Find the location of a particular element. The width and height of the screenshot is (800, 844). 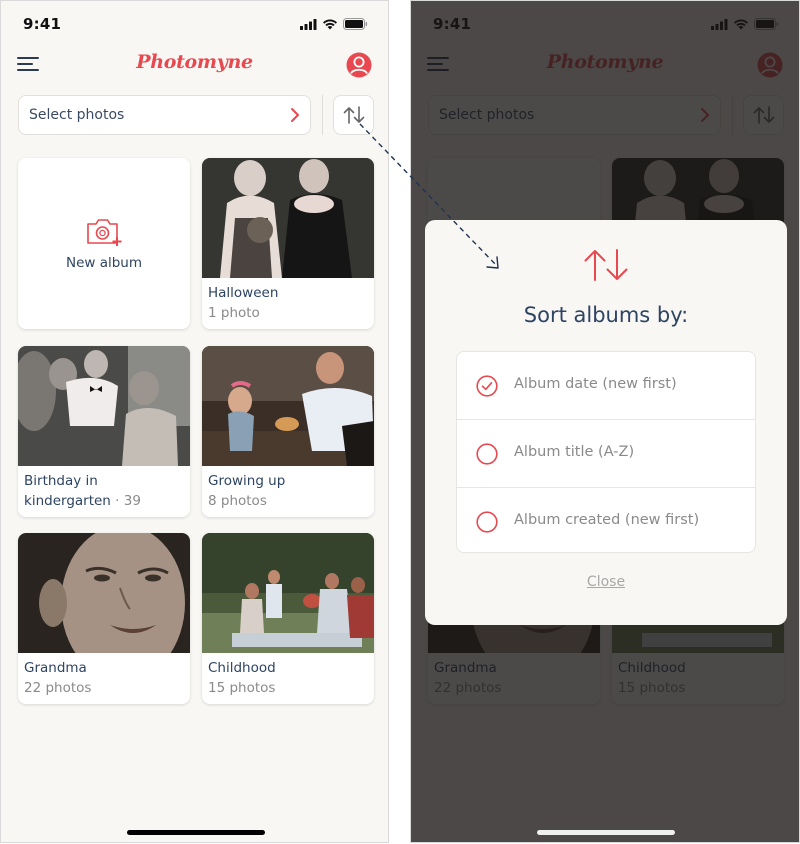

sort-option-album-created: Album created (new first) is located at coordinates (606, 520).